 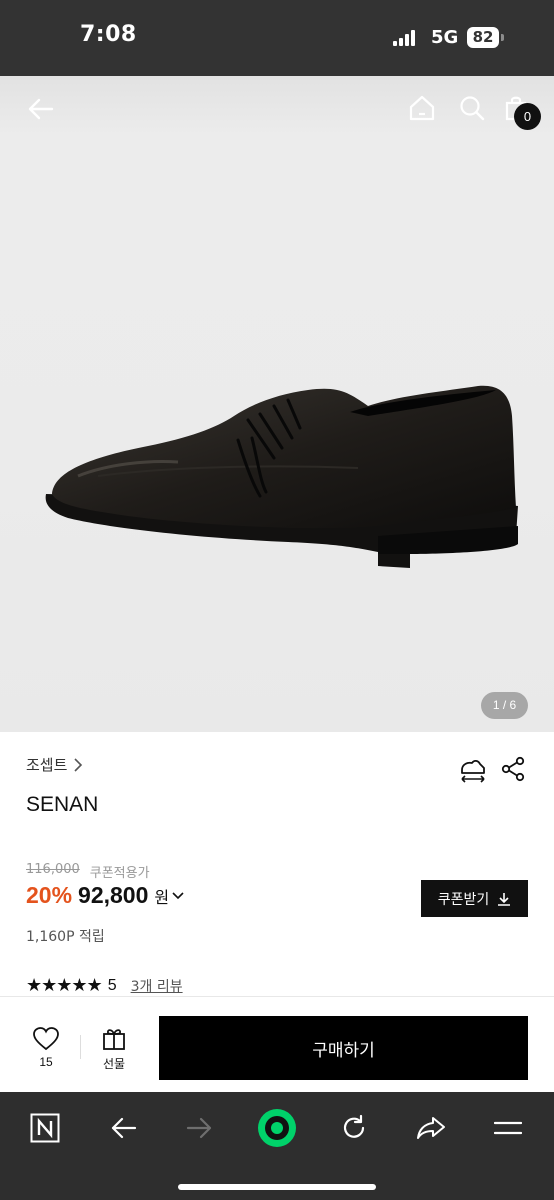 I want to click on like-button: 15, so click(x=46, y=1048).